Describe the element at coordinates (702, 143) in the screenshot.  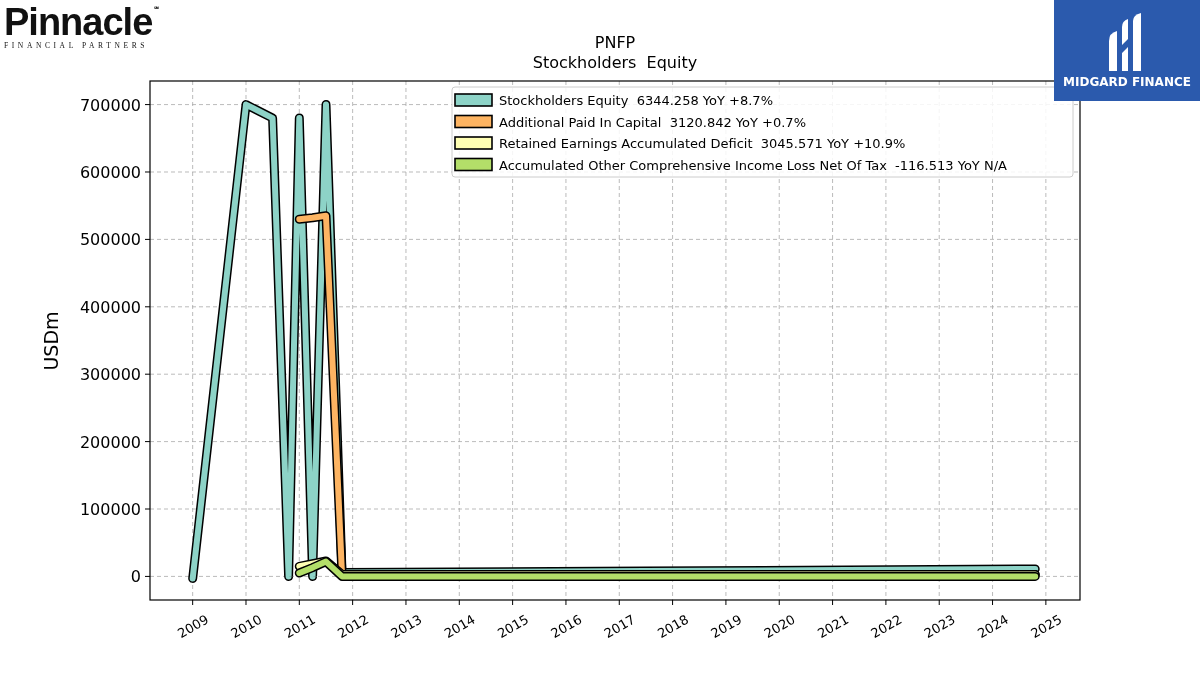
I see `legend-label: Retained Earnings Accumulated Deficit 3045.571 YoY +10.9%` at that location.